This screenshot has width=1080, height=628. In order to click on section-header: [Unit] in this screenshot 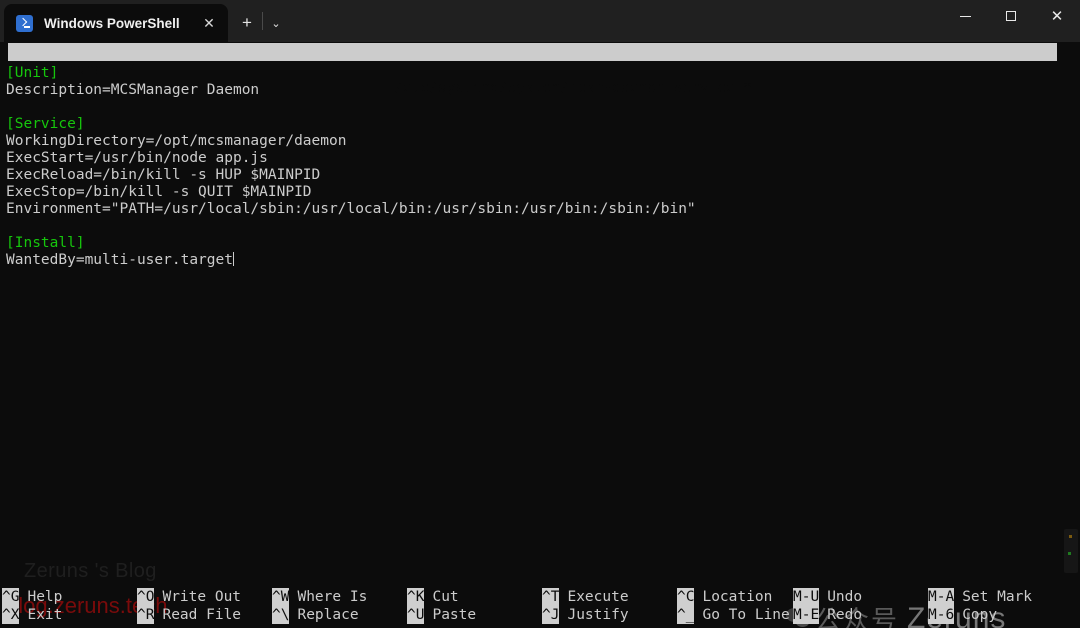, I will do `click(32, 73)`.